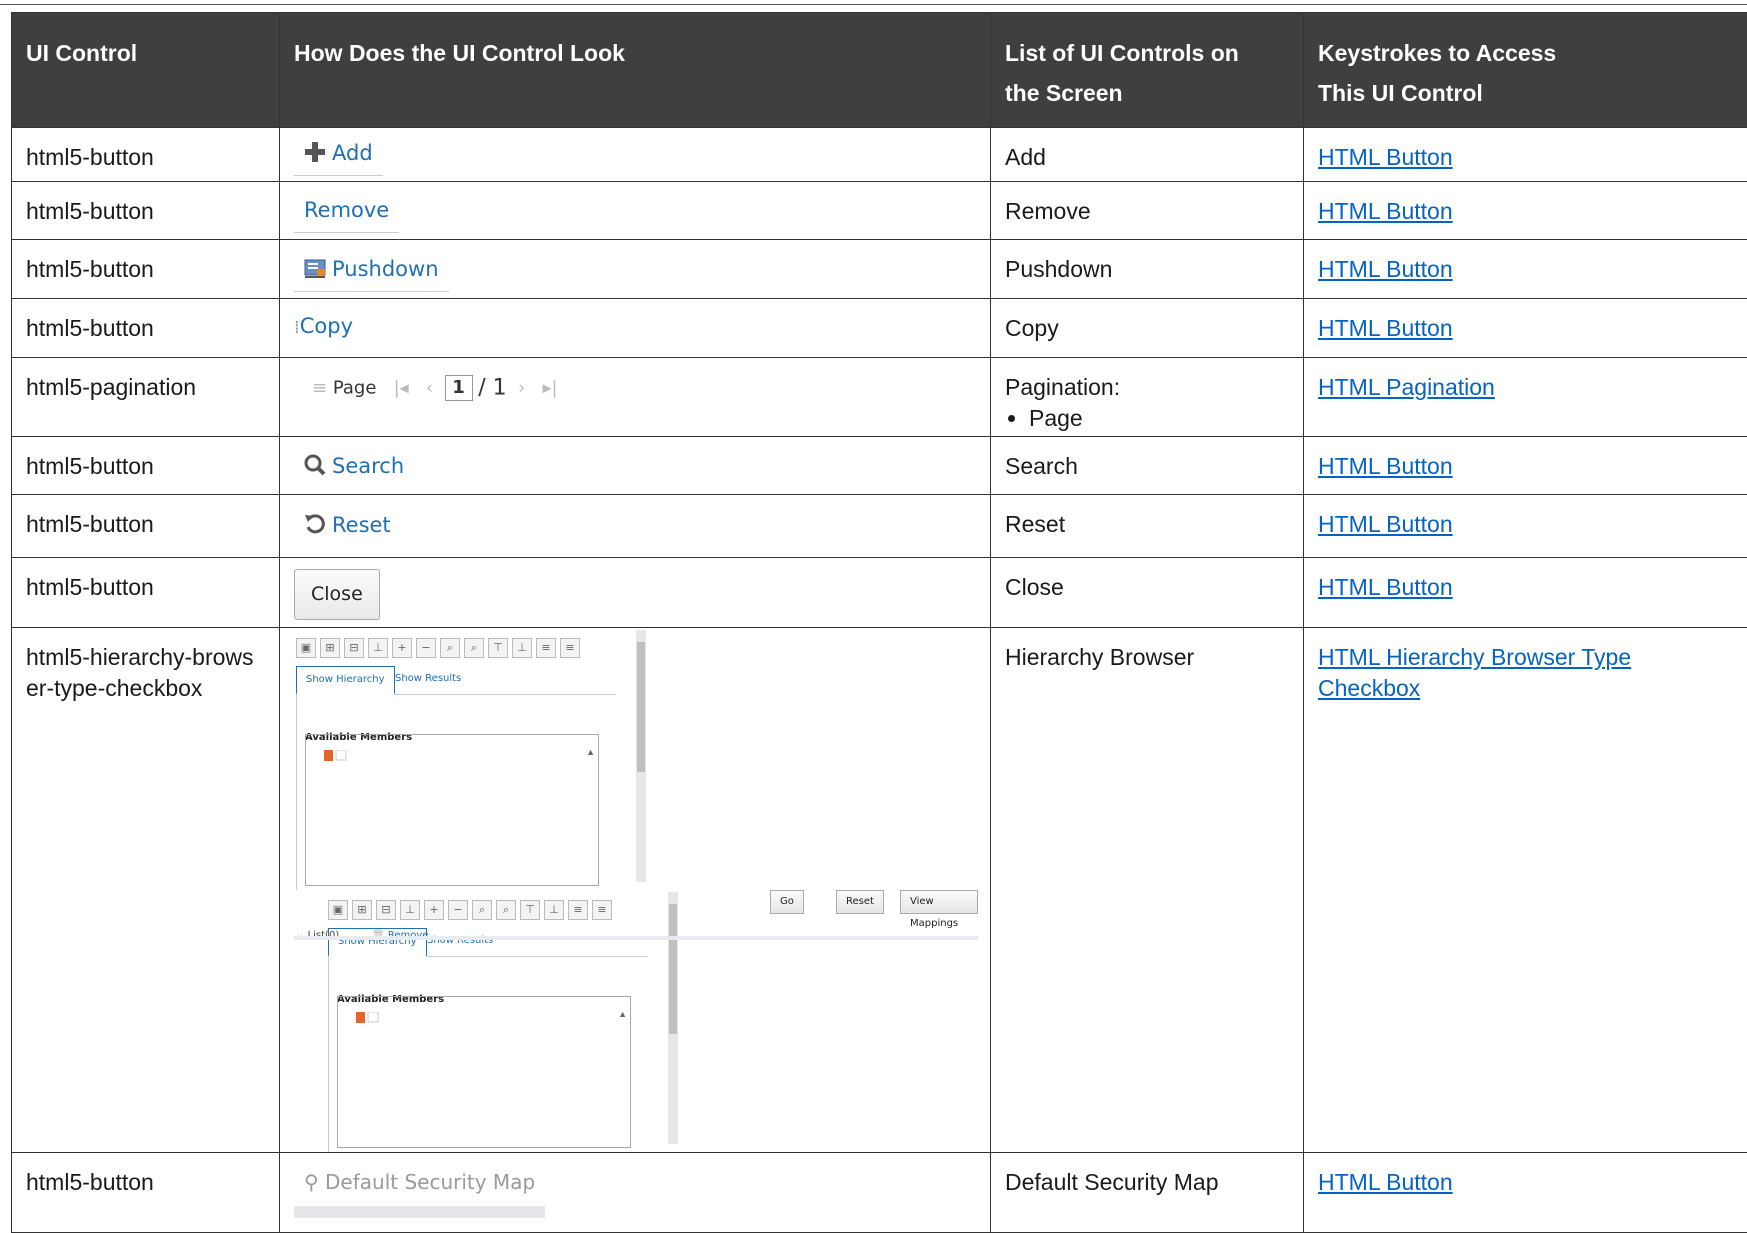 The height and width of the screenshot is (1233, 1747). Describe the element at coordinates (352, 153) in the screenshot. I see `add-label: Add` at that location.